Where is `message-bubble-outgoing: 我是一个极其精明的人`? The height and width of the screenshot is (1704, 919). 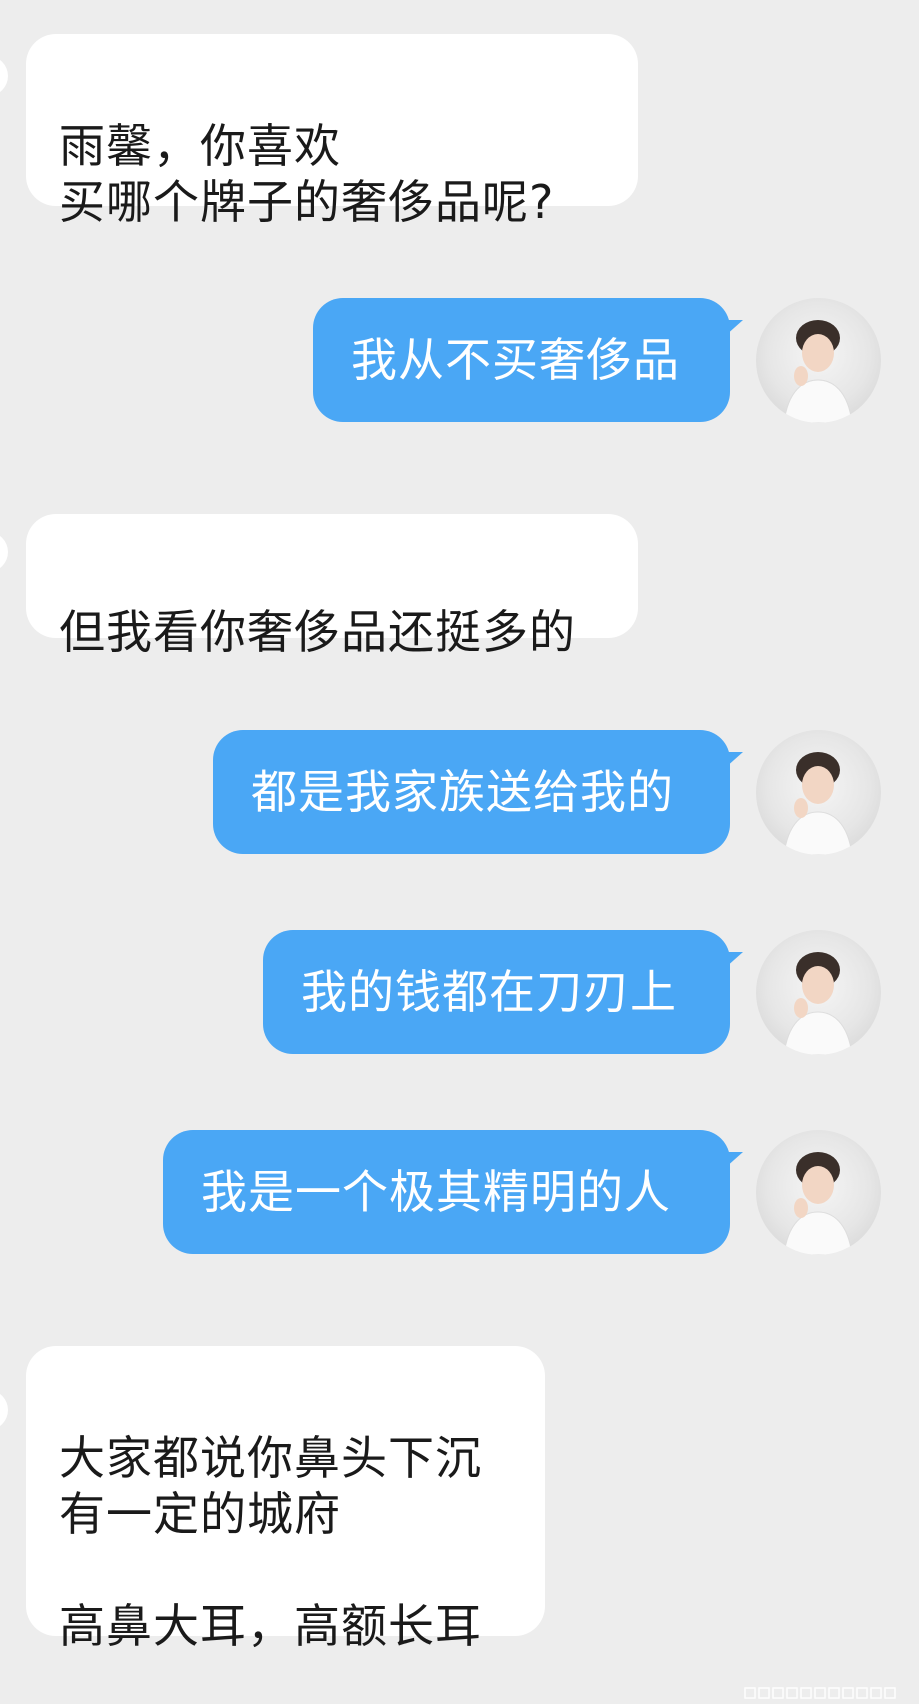
message-bubble-outgoing: 我是一个极其精明的人 is located at coordinates (453, 1192).